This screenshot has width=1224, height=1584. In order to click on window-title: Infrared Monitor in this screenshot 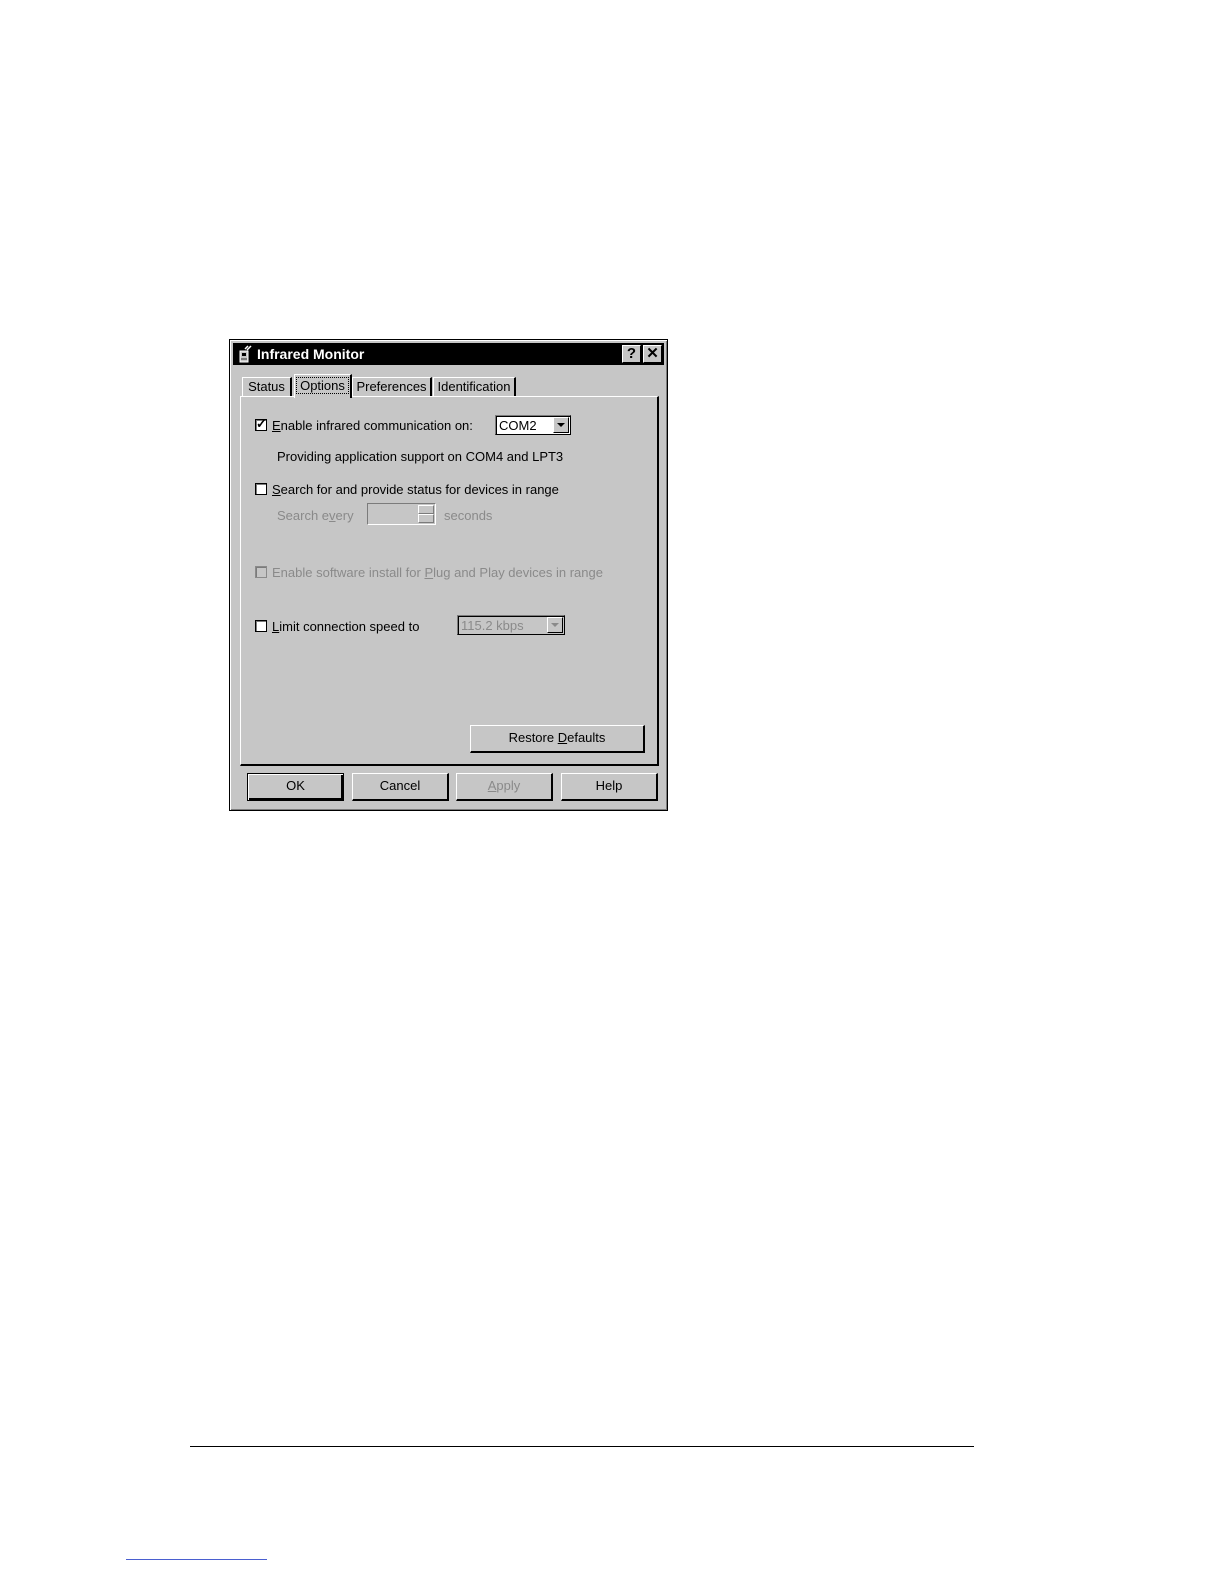, I will do `click(311, 354)`.